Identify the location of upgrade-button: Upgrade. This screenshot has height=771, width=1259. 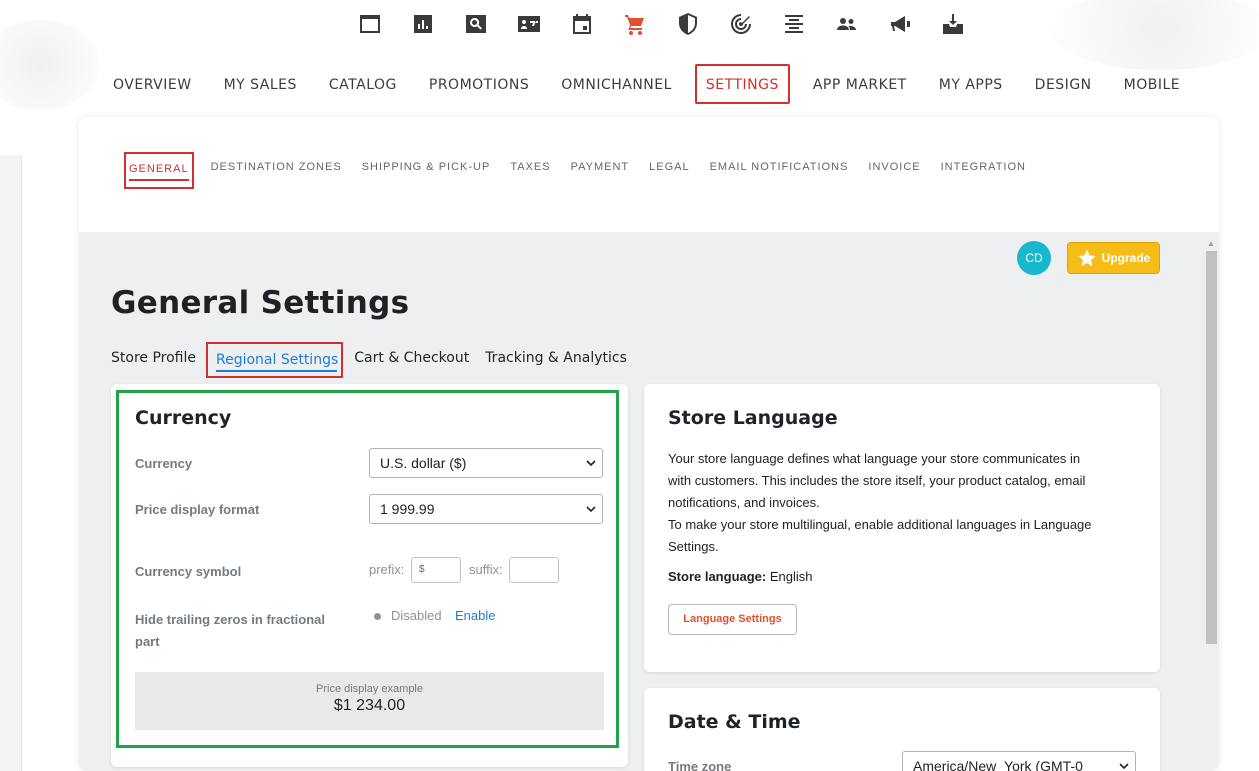
(1113, 258).